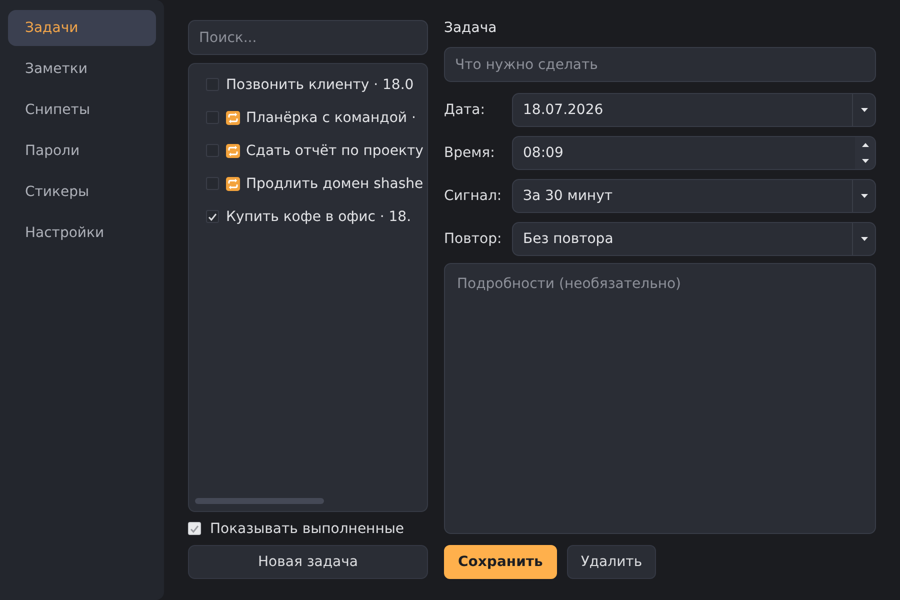  Describe the element at coordinates (308, 562) in the screenshot. I see `new-task-button: Новая задача` at that location.